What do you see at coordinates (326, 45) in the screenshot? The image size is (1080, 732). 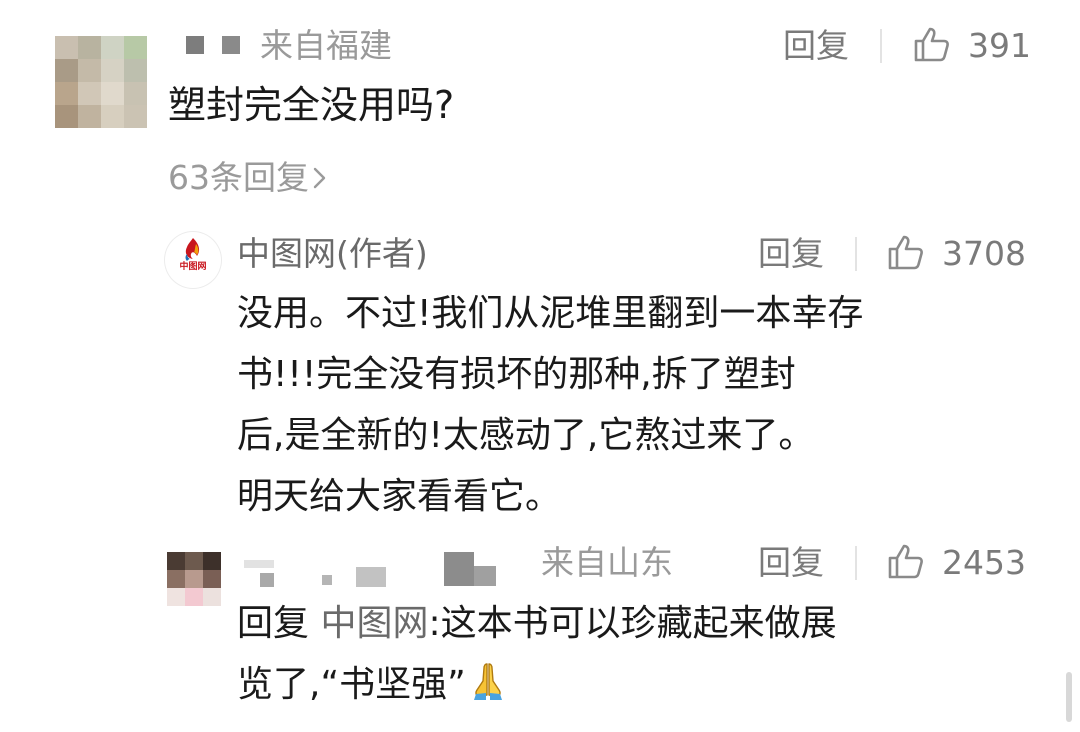 I see `location-label: 来自福建` at bounding box center [326, 45].